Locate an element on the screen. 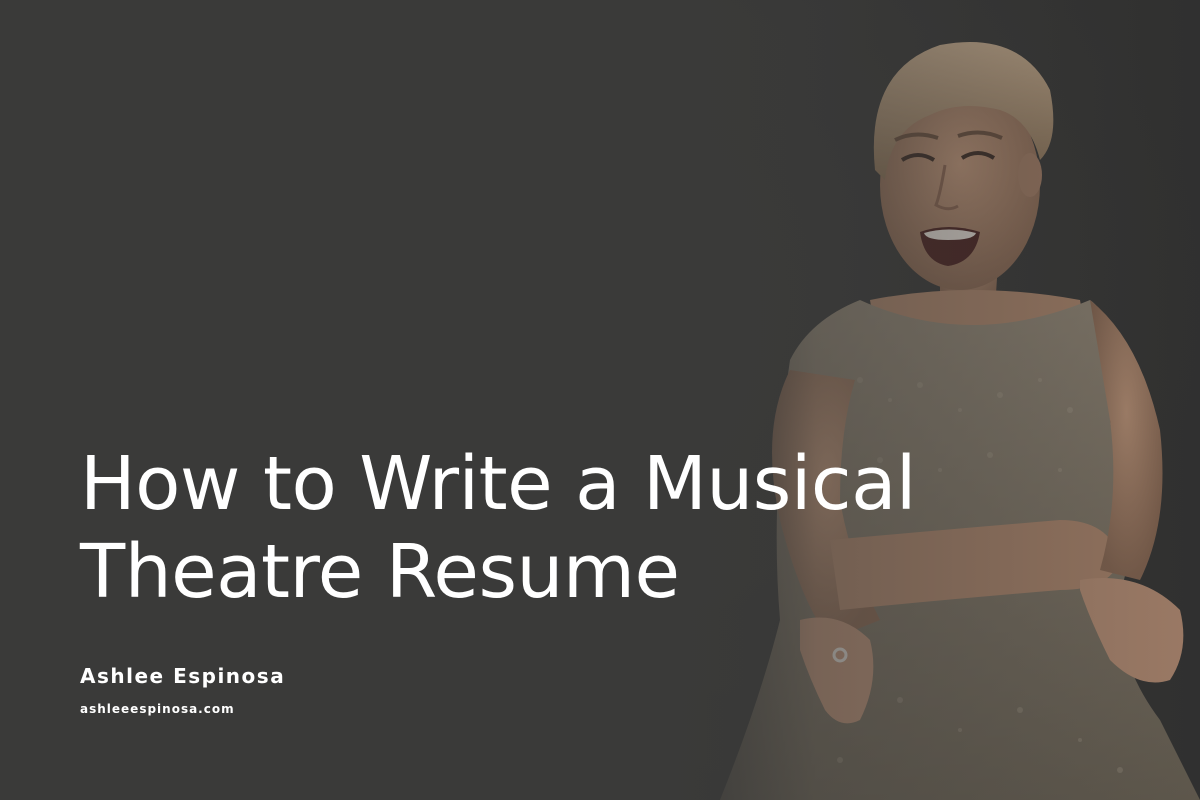 This screenshot has width=1200, height=800. author-name: Ashlee Espinosa is located at coordinates (183, 676).